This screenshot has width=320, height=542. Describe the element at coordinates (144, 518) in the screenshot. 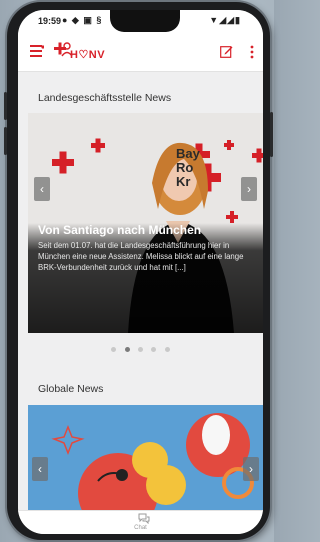

I see `chat-icon` at that location.